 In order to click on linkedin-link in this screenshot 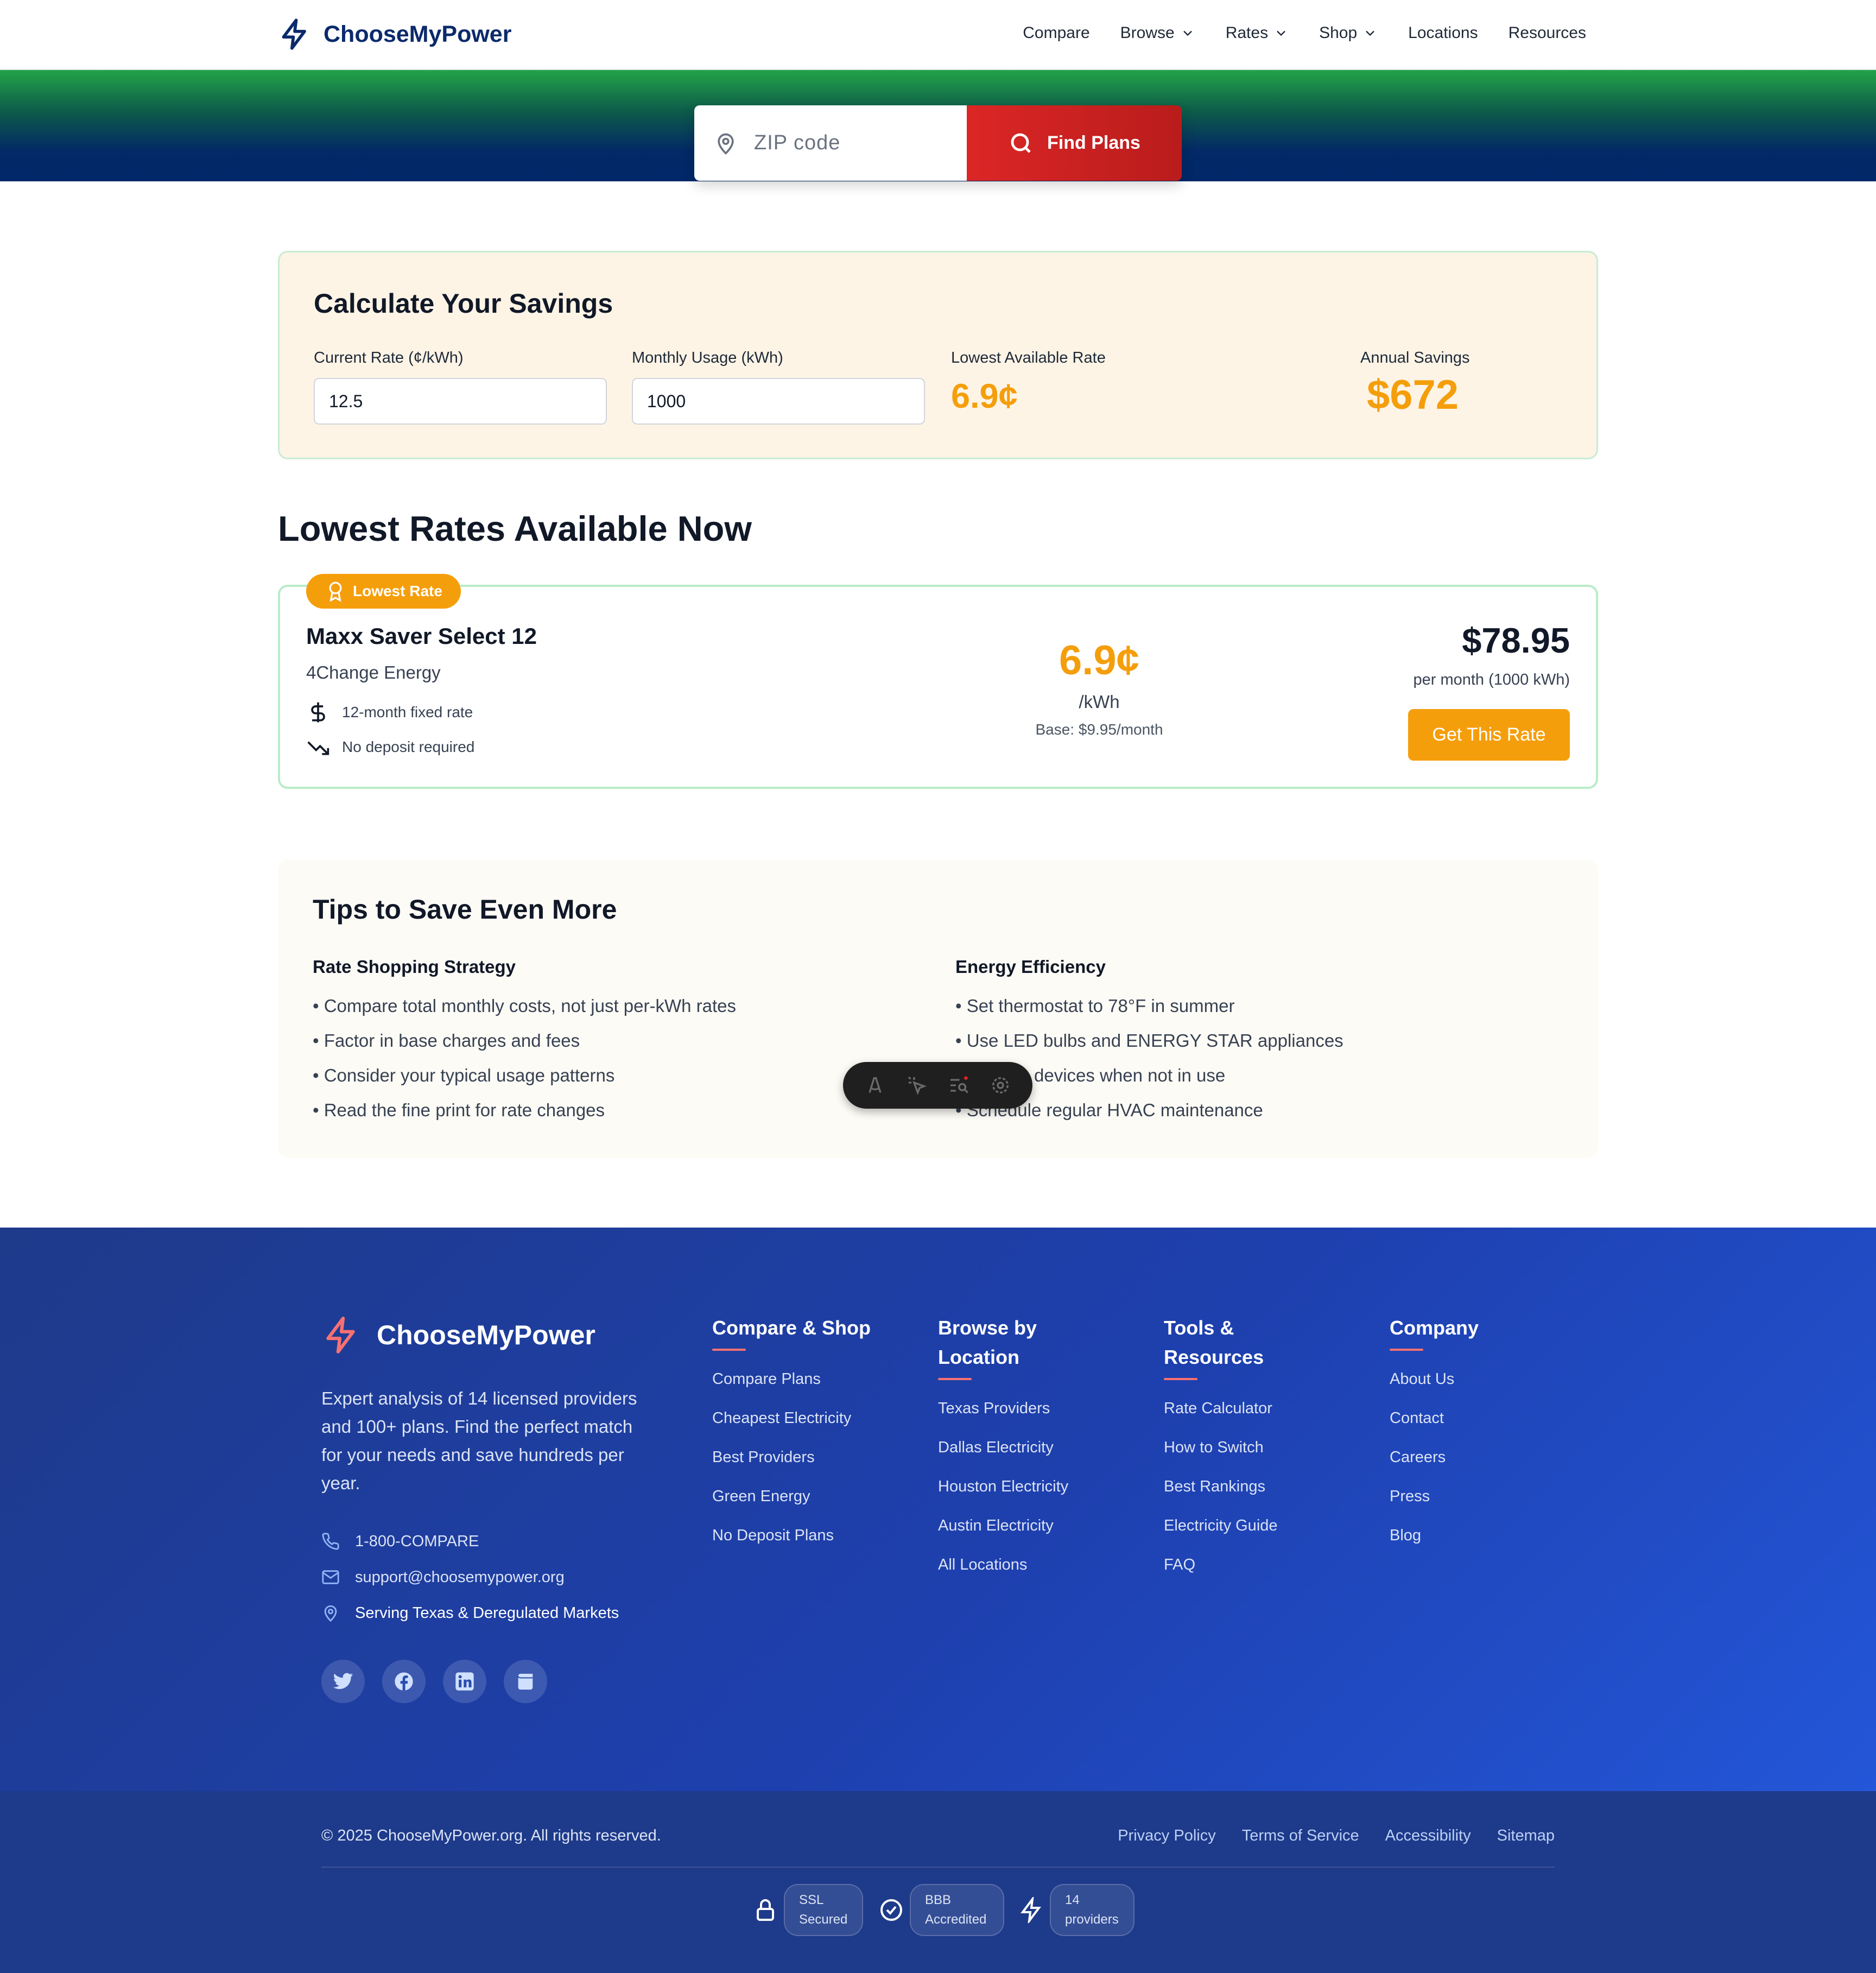, I will do `click(464, 1681)`.